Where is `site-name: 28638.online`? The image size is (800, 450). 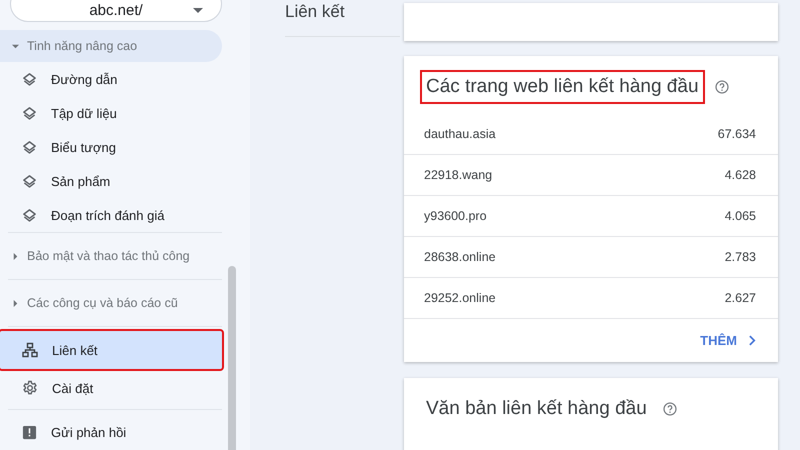 site-name: 28638.online is located at coordinates (460, 257).